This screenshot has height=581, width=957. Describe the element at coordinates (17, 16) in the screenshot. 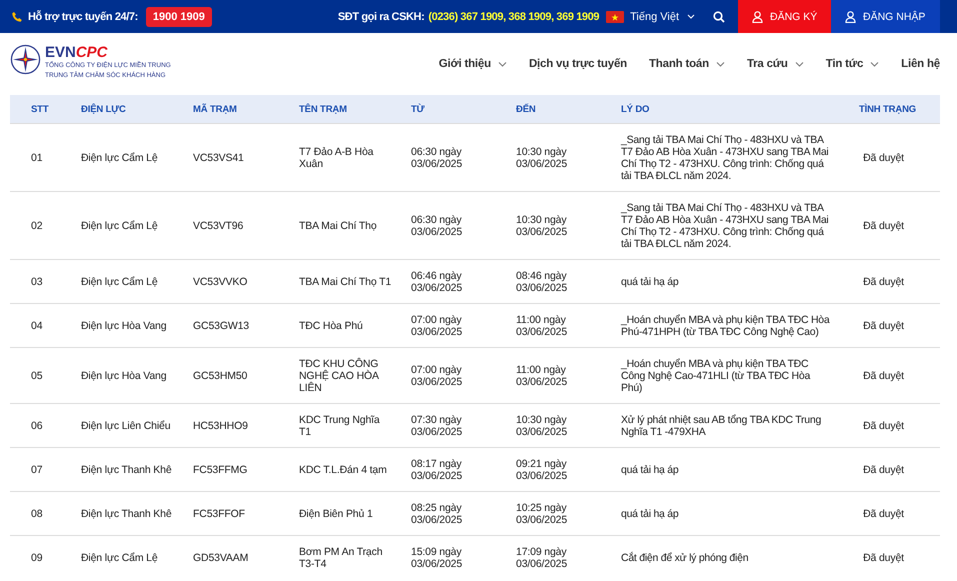

I see `phone-icon` at that location.